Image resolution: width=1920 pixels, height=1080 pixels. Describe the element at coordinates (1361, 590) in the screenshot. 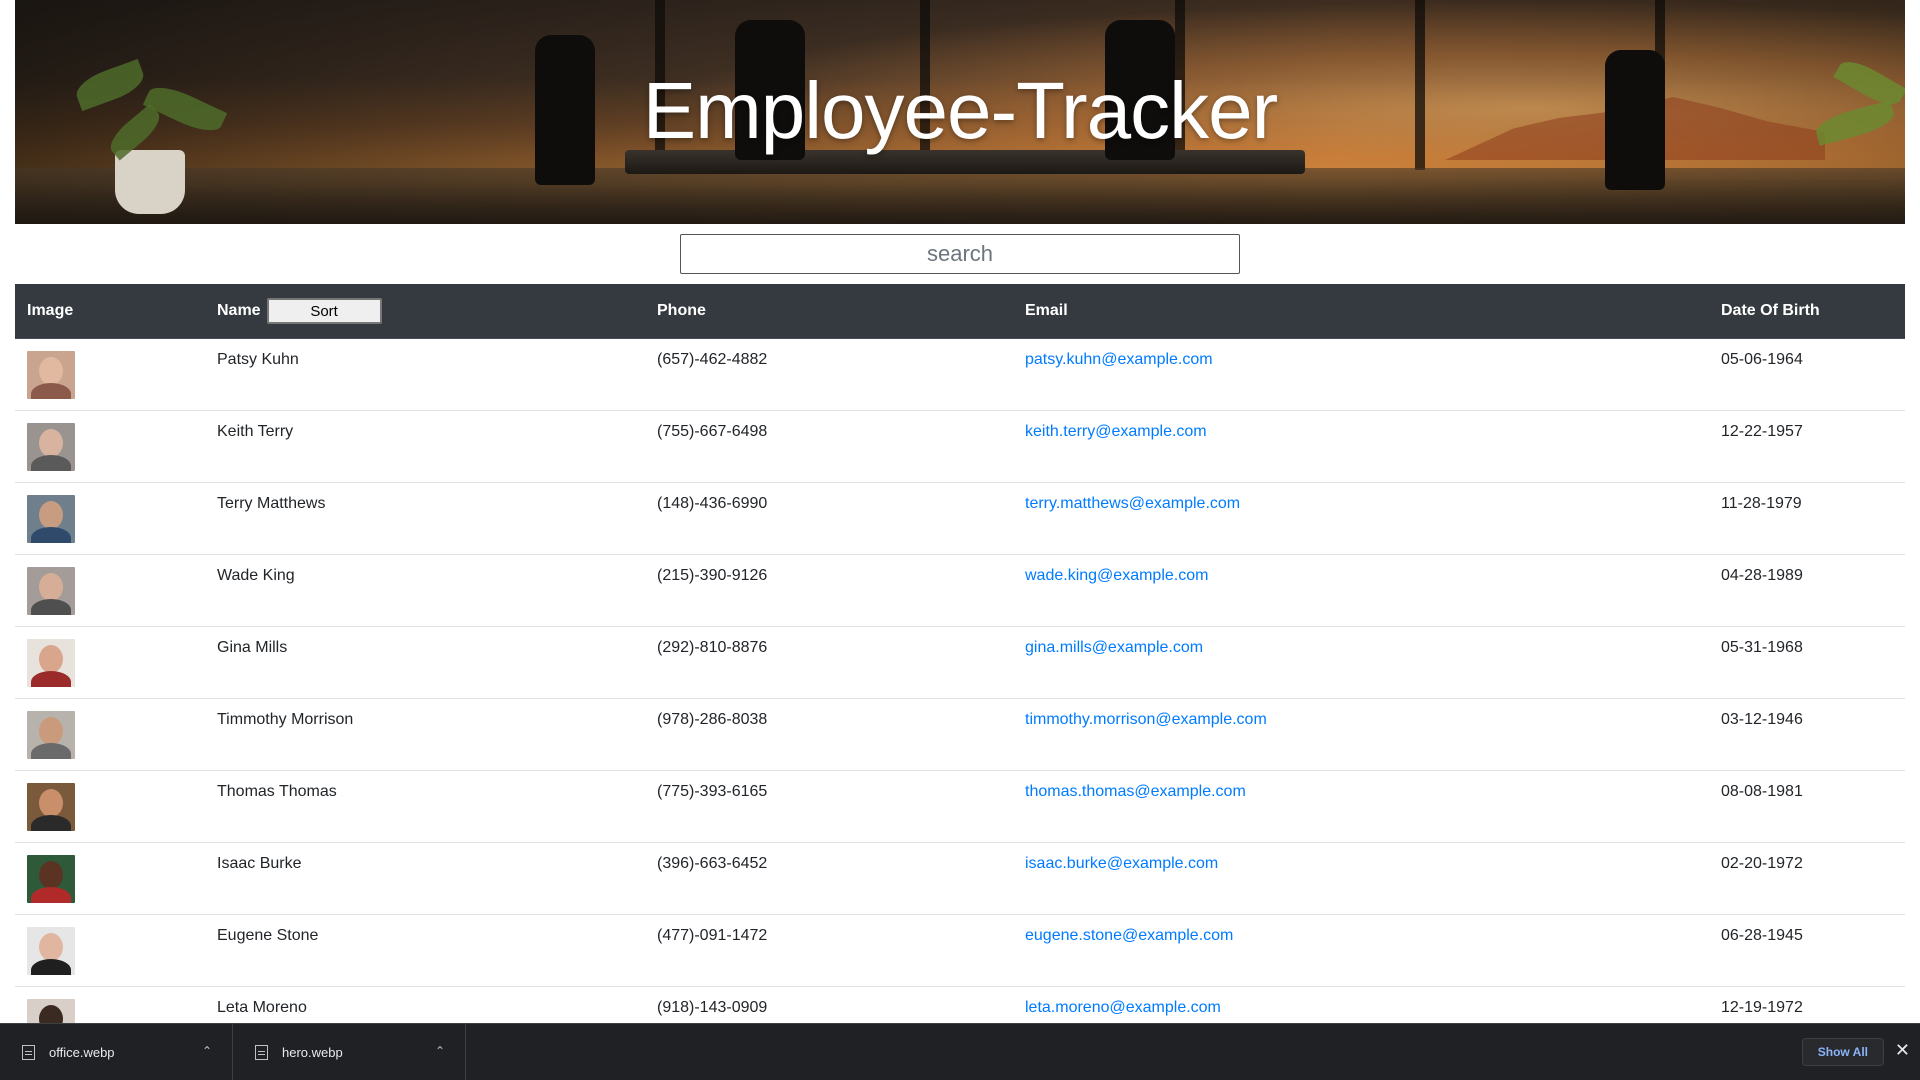

I see `cell-email: wade.king@example.com` at that location.